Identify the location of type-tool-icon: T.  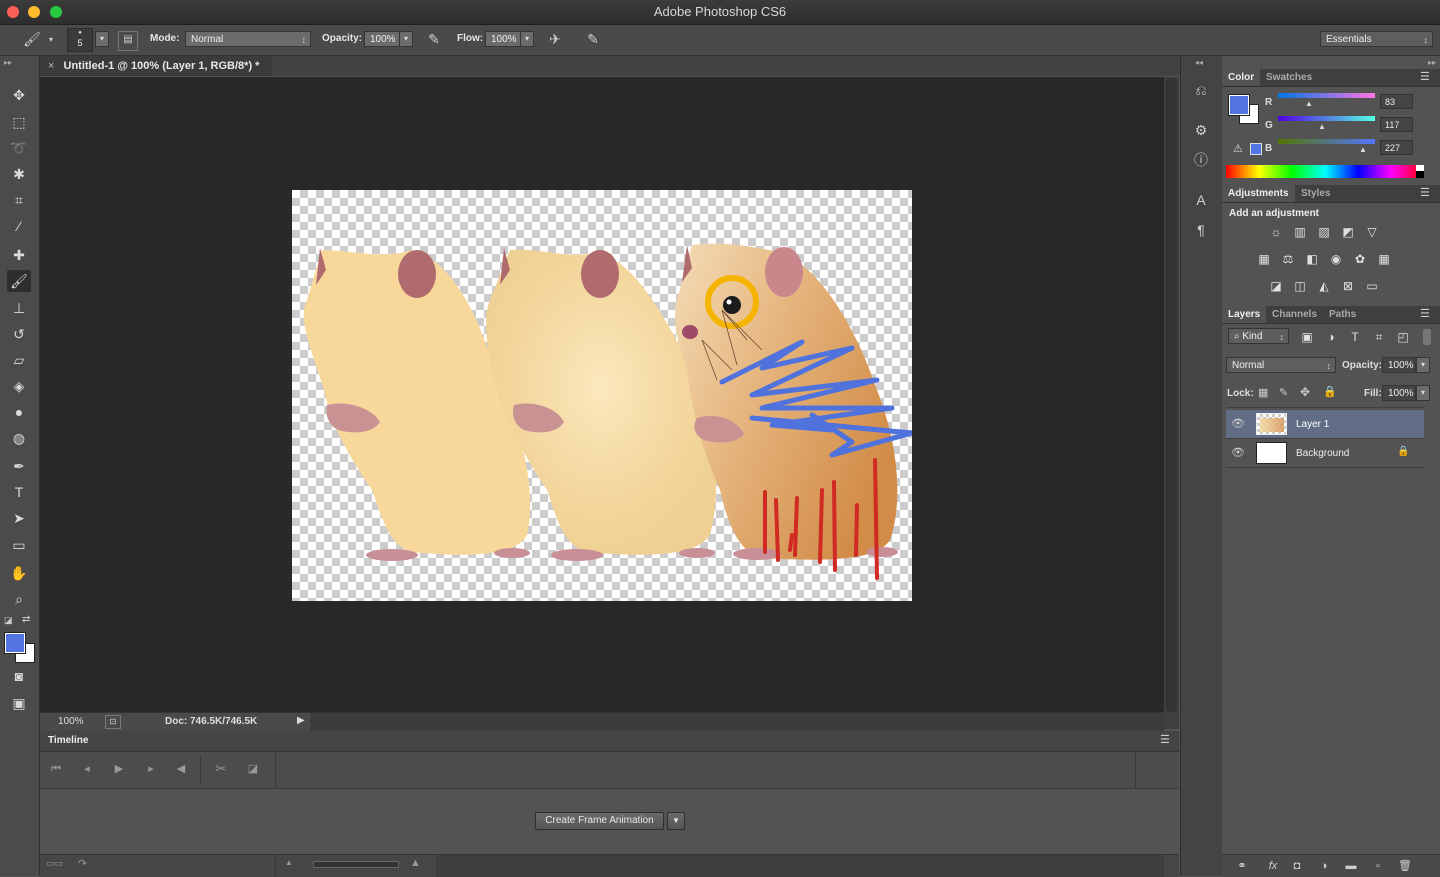
(19, 492).